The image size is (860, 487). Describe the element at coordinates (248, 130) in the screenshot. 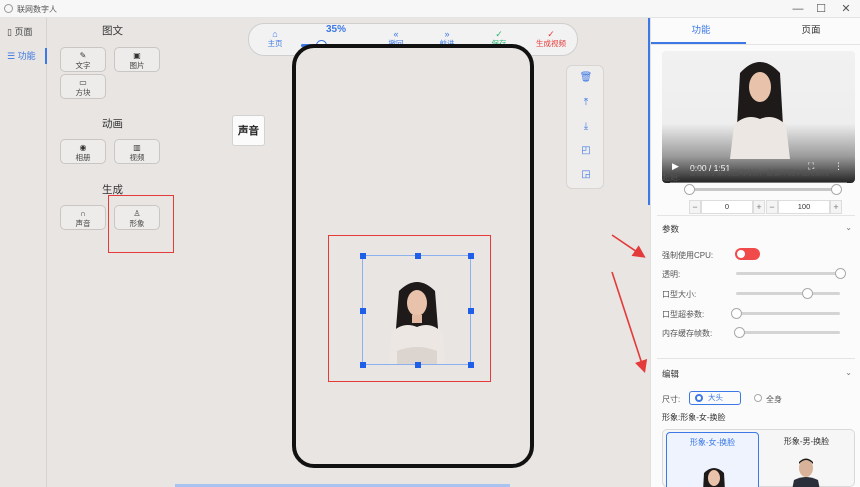

I see `sound-element: 声音` at that location.